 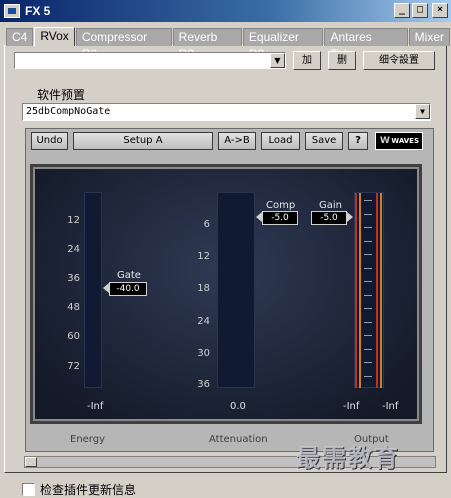 What do you see at coordinates (38, 11) in the screenshot?
I see `window-title: FX 5` at bounding box center [38, 11].